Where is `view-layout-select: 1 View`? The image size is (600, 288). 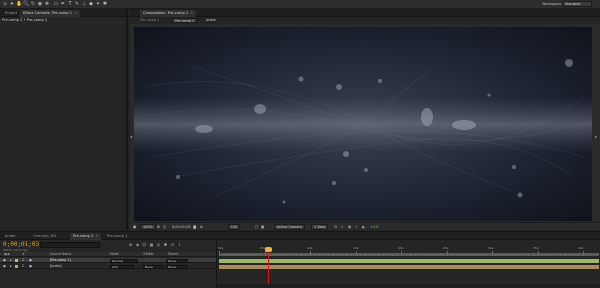
view-layout-select: 1 View is located at coordinates (320, 227).